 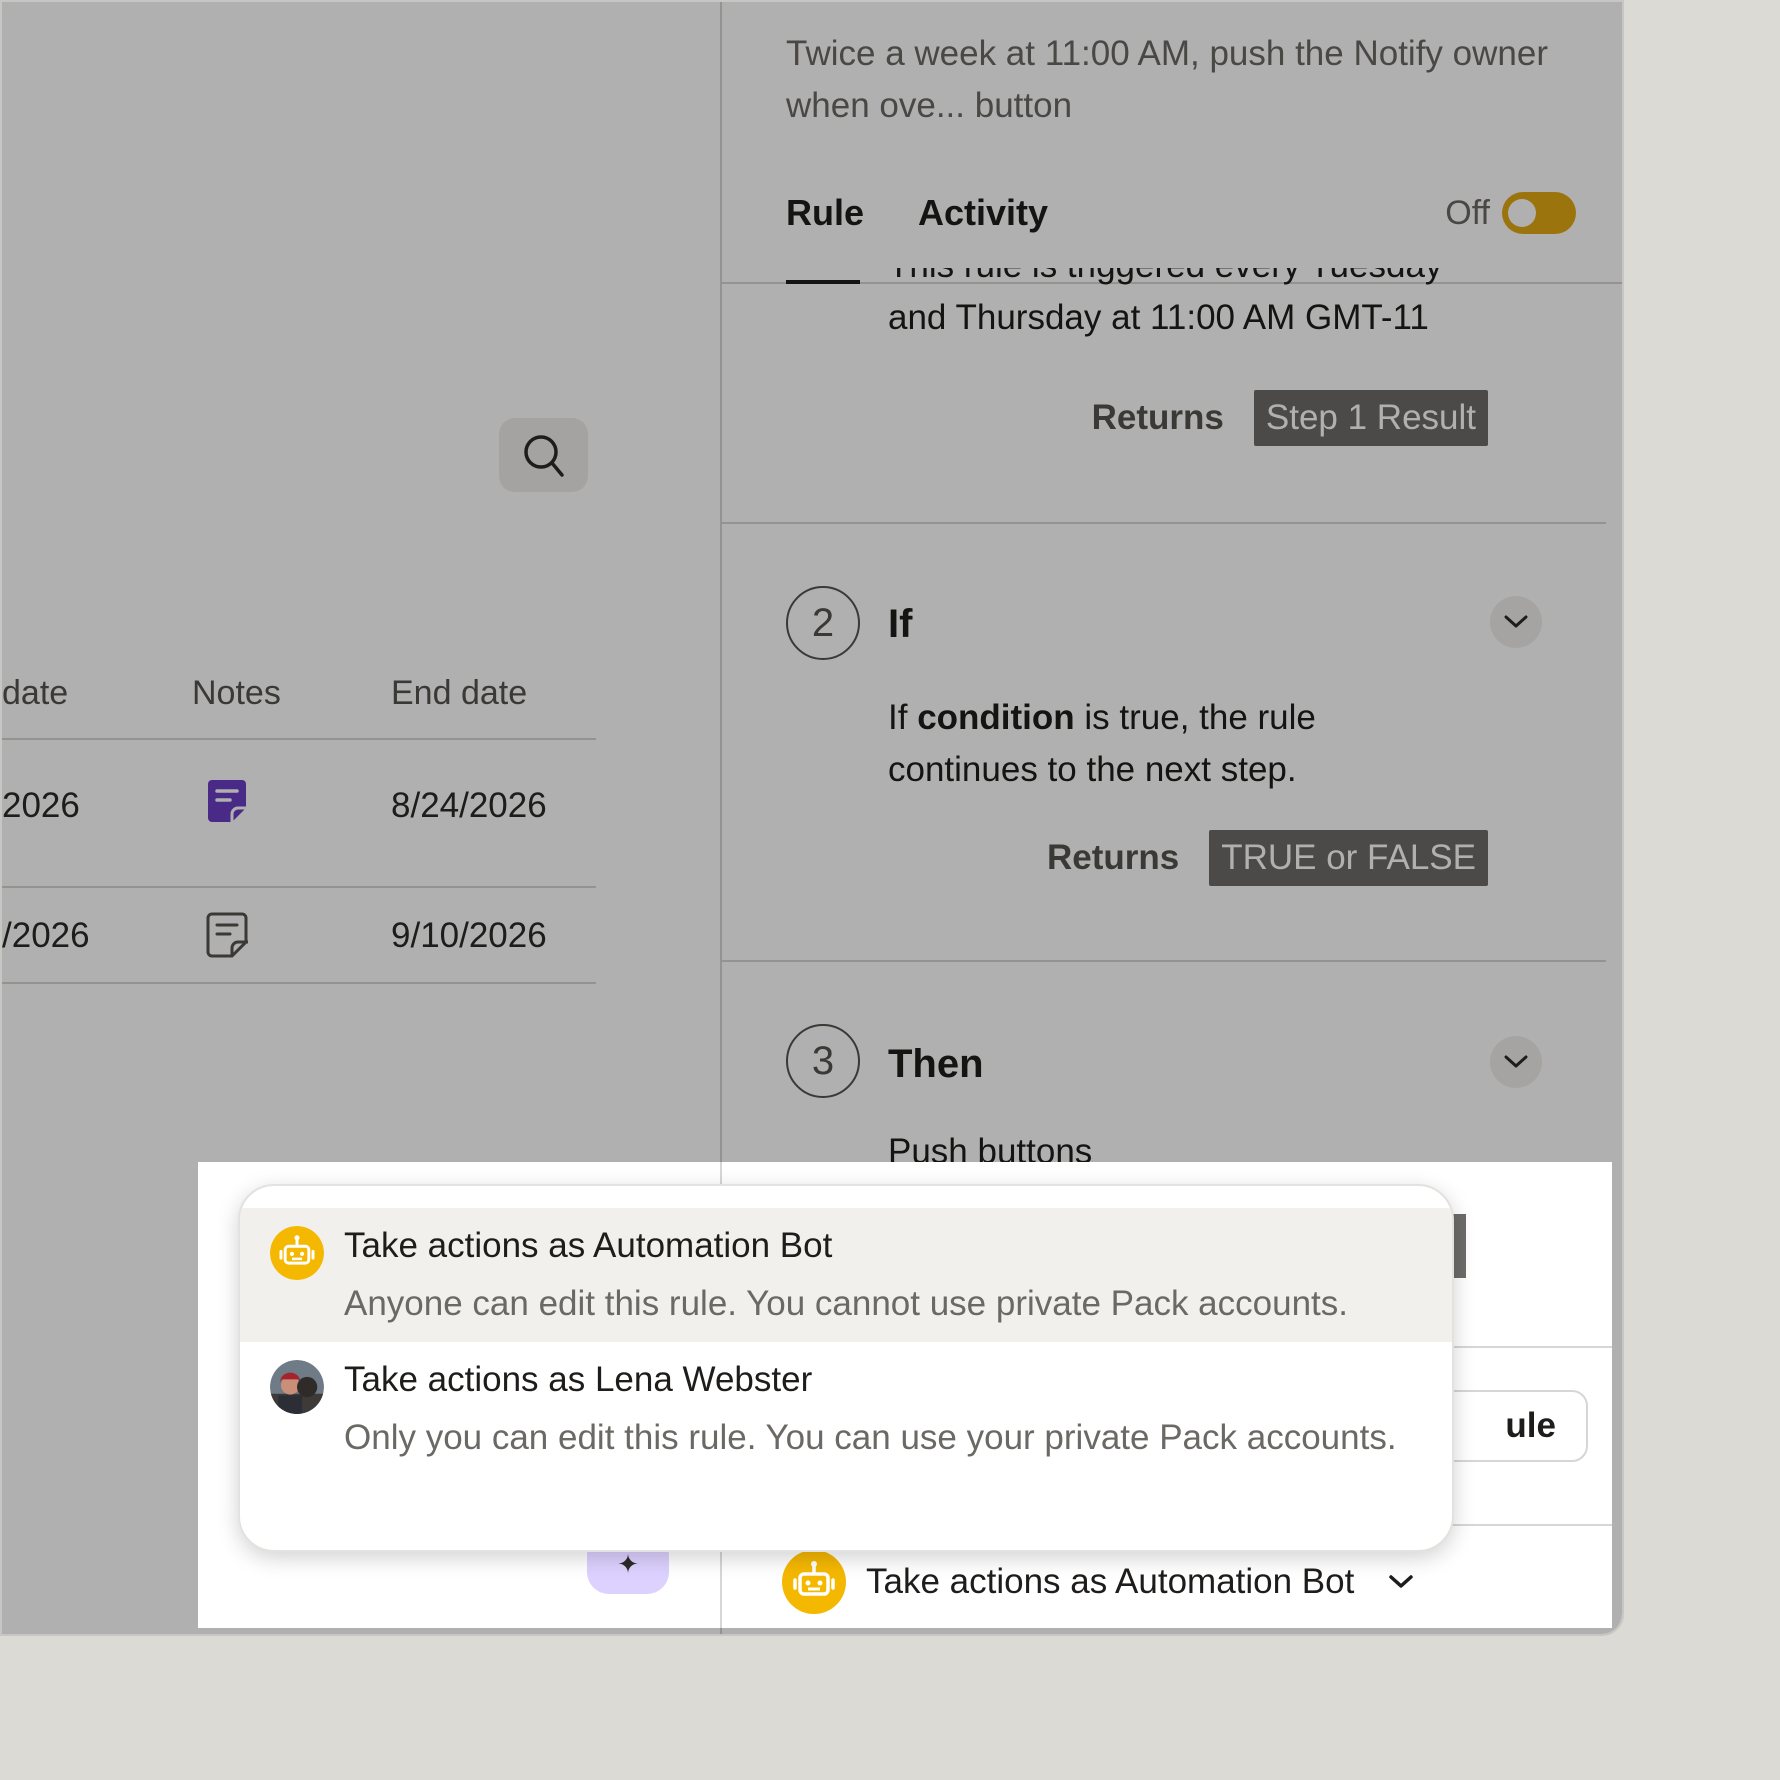 I want to click on chevron-down-icon, so click(x=1401, y=1581).